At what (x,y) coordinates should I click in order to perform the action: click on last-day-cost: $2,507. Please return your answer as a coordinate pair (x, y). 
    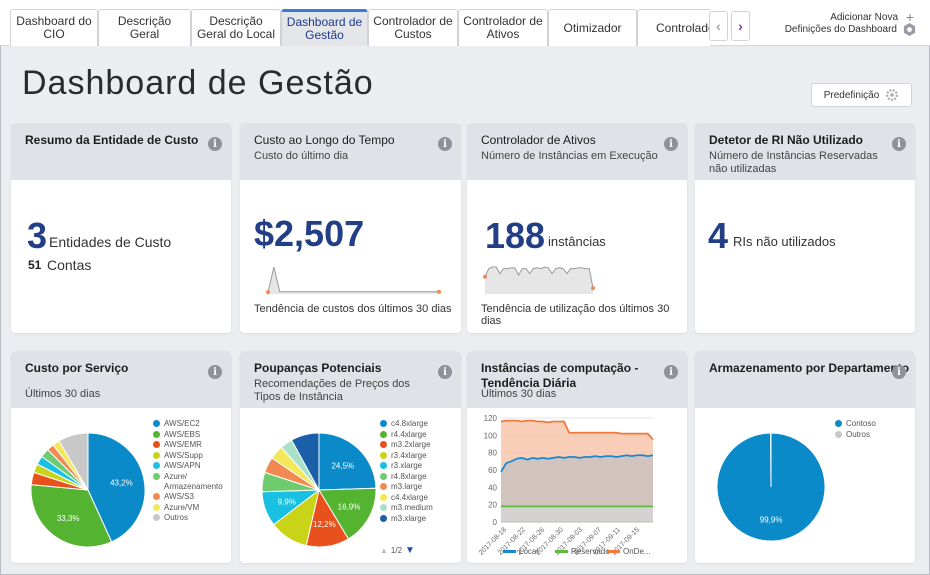
    Looking at the image, I should click on (309, 233).